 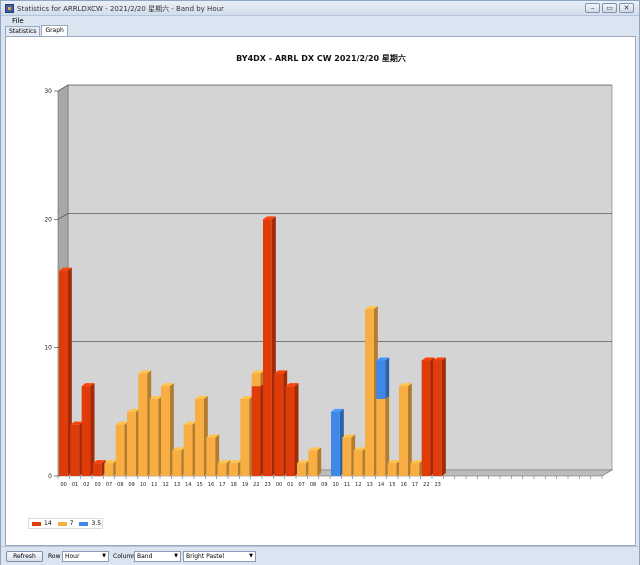 I want to click on legend-item: 14, so click(x=42, y=523).